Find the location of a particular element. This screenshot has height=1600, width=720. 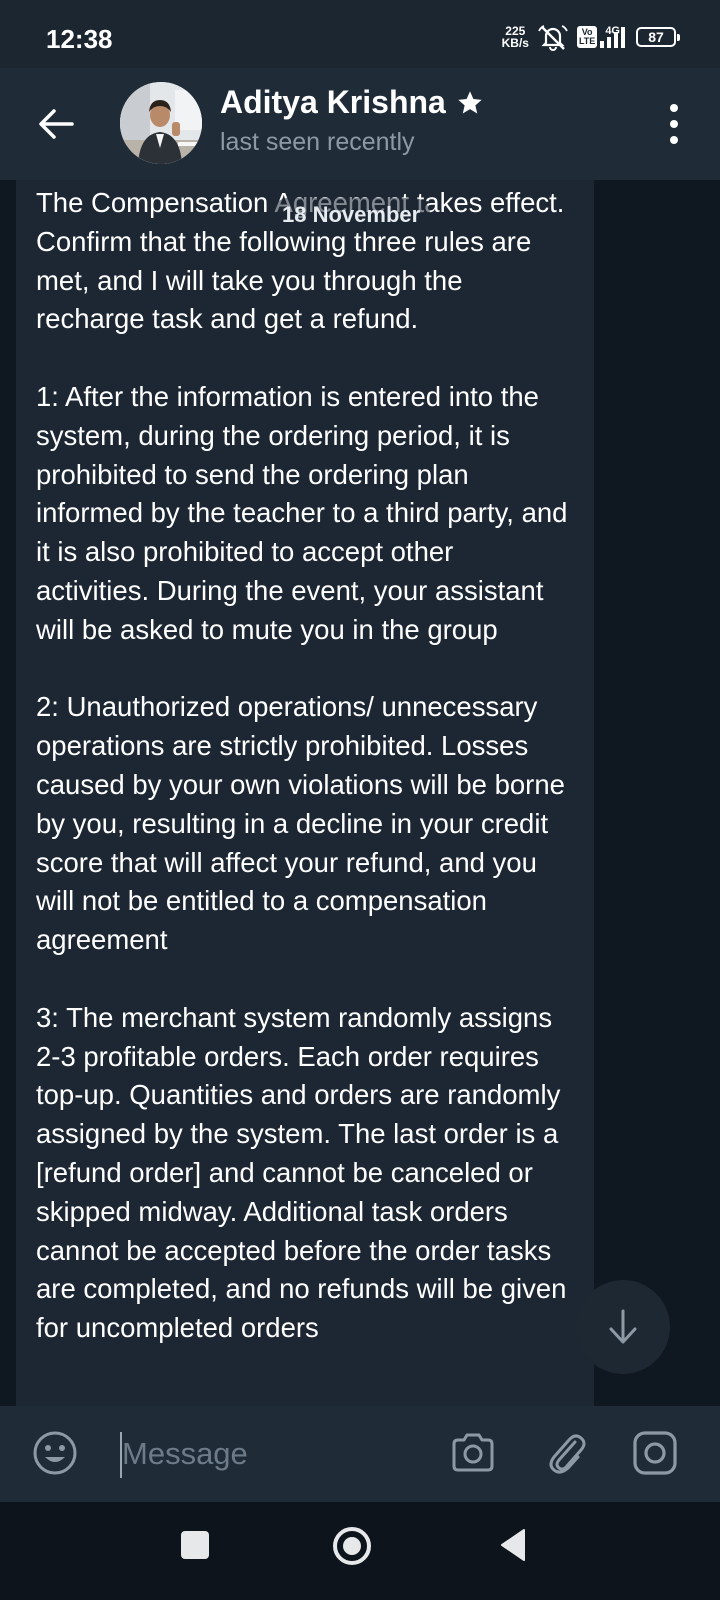

message-composer is located at coordinates (360, 1454).